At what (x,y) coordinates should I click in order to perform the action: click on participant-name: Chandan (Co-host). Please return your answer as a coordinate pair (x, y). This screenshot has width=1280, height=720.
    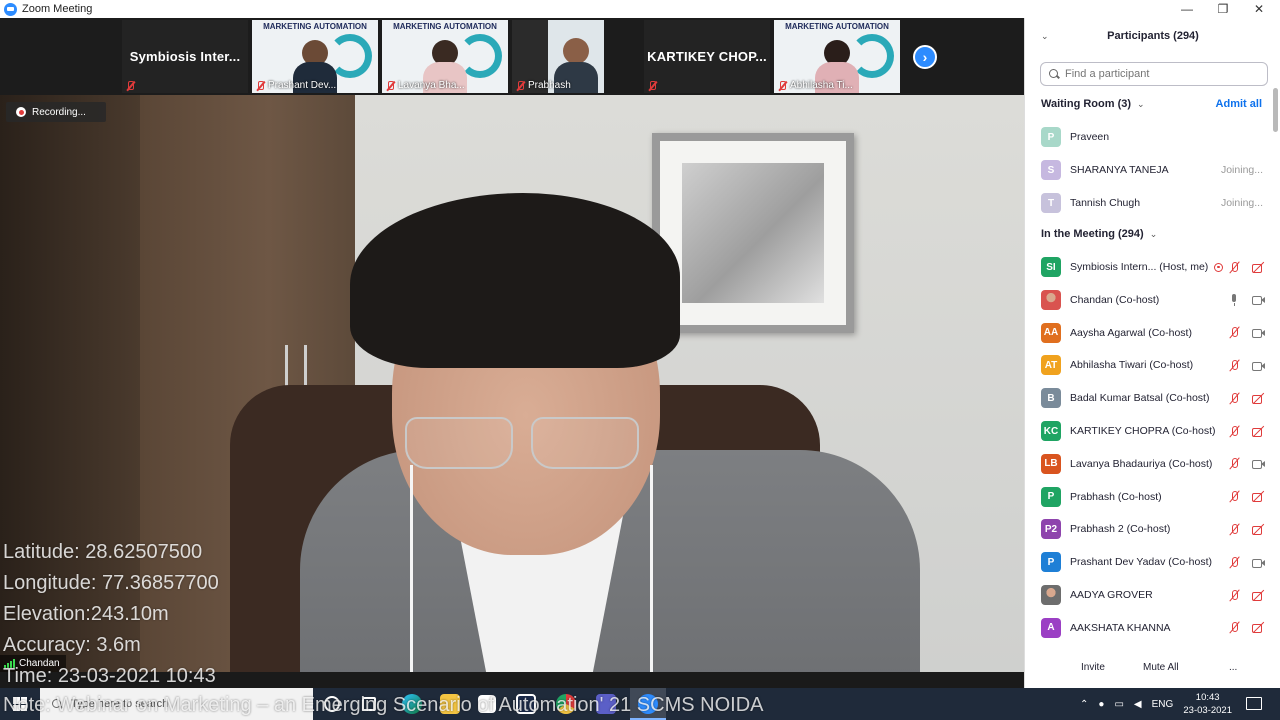
    Looking at the image, I should click on (1115, 299).